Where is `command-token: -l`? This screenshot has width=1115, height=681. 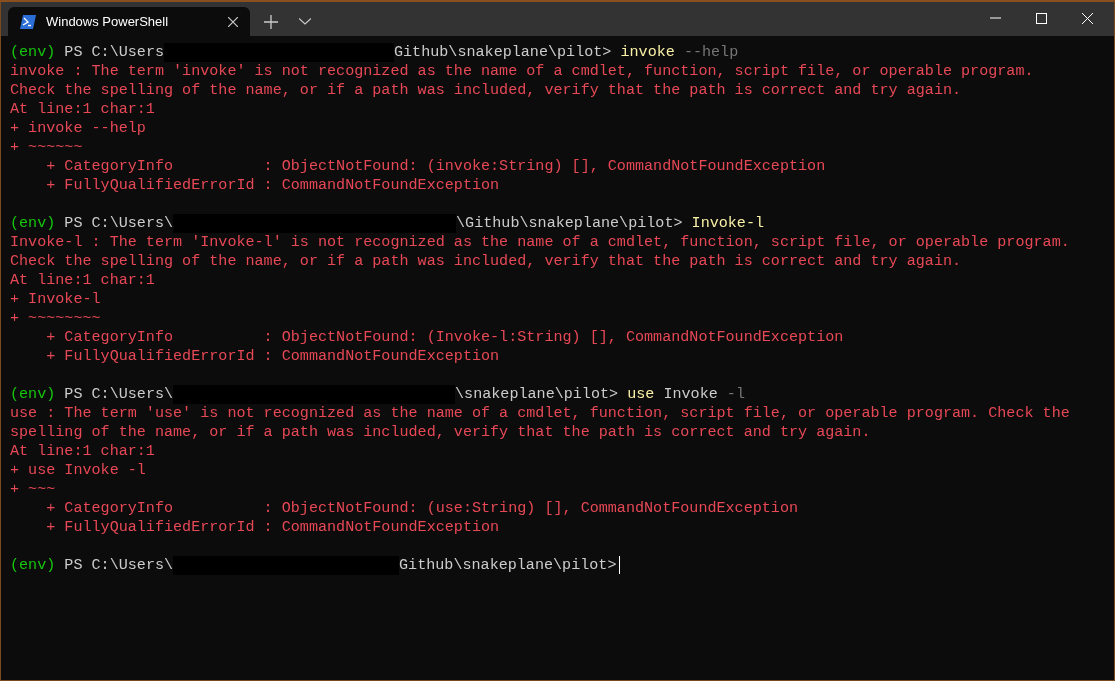
command-token: -l is located at coordinates (735, 394).